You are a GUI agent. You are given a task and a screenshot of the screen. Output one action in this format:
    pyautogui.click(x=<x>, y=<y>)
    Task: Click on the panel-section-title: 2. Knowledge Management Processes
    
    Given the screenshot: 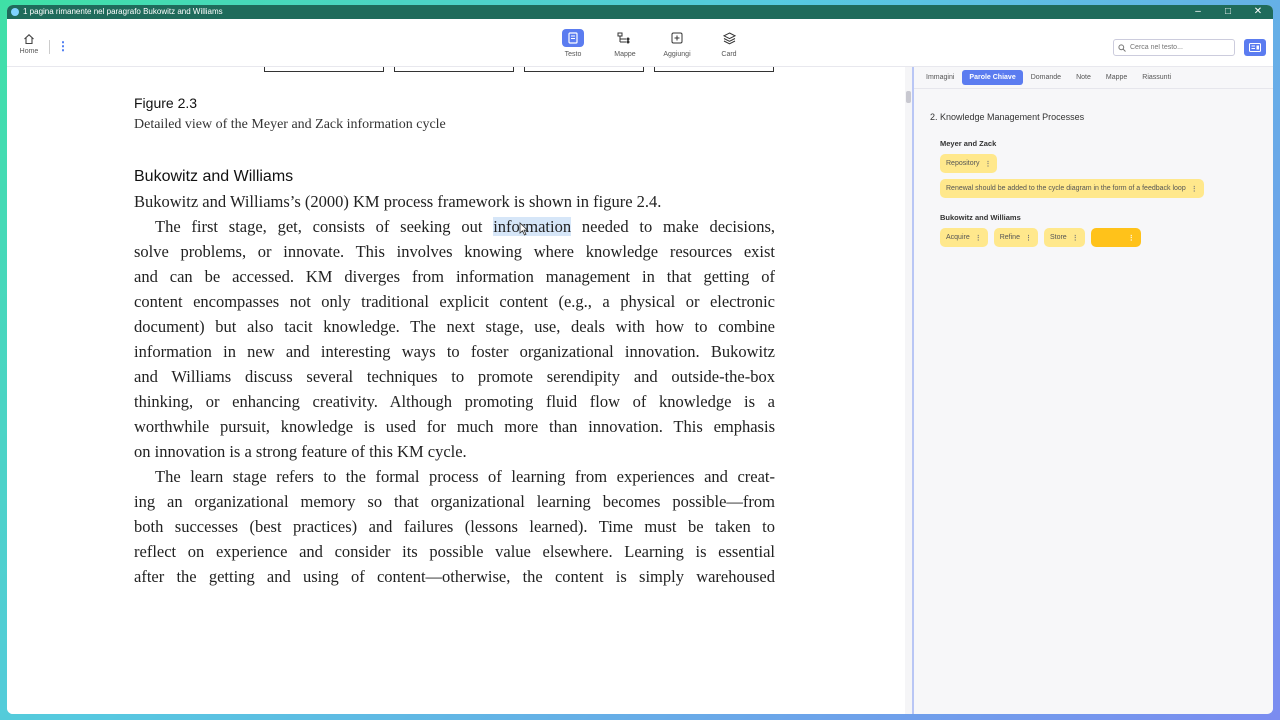 What is the action you would take?
    pyautogui.click(x=1007, y=117)
    